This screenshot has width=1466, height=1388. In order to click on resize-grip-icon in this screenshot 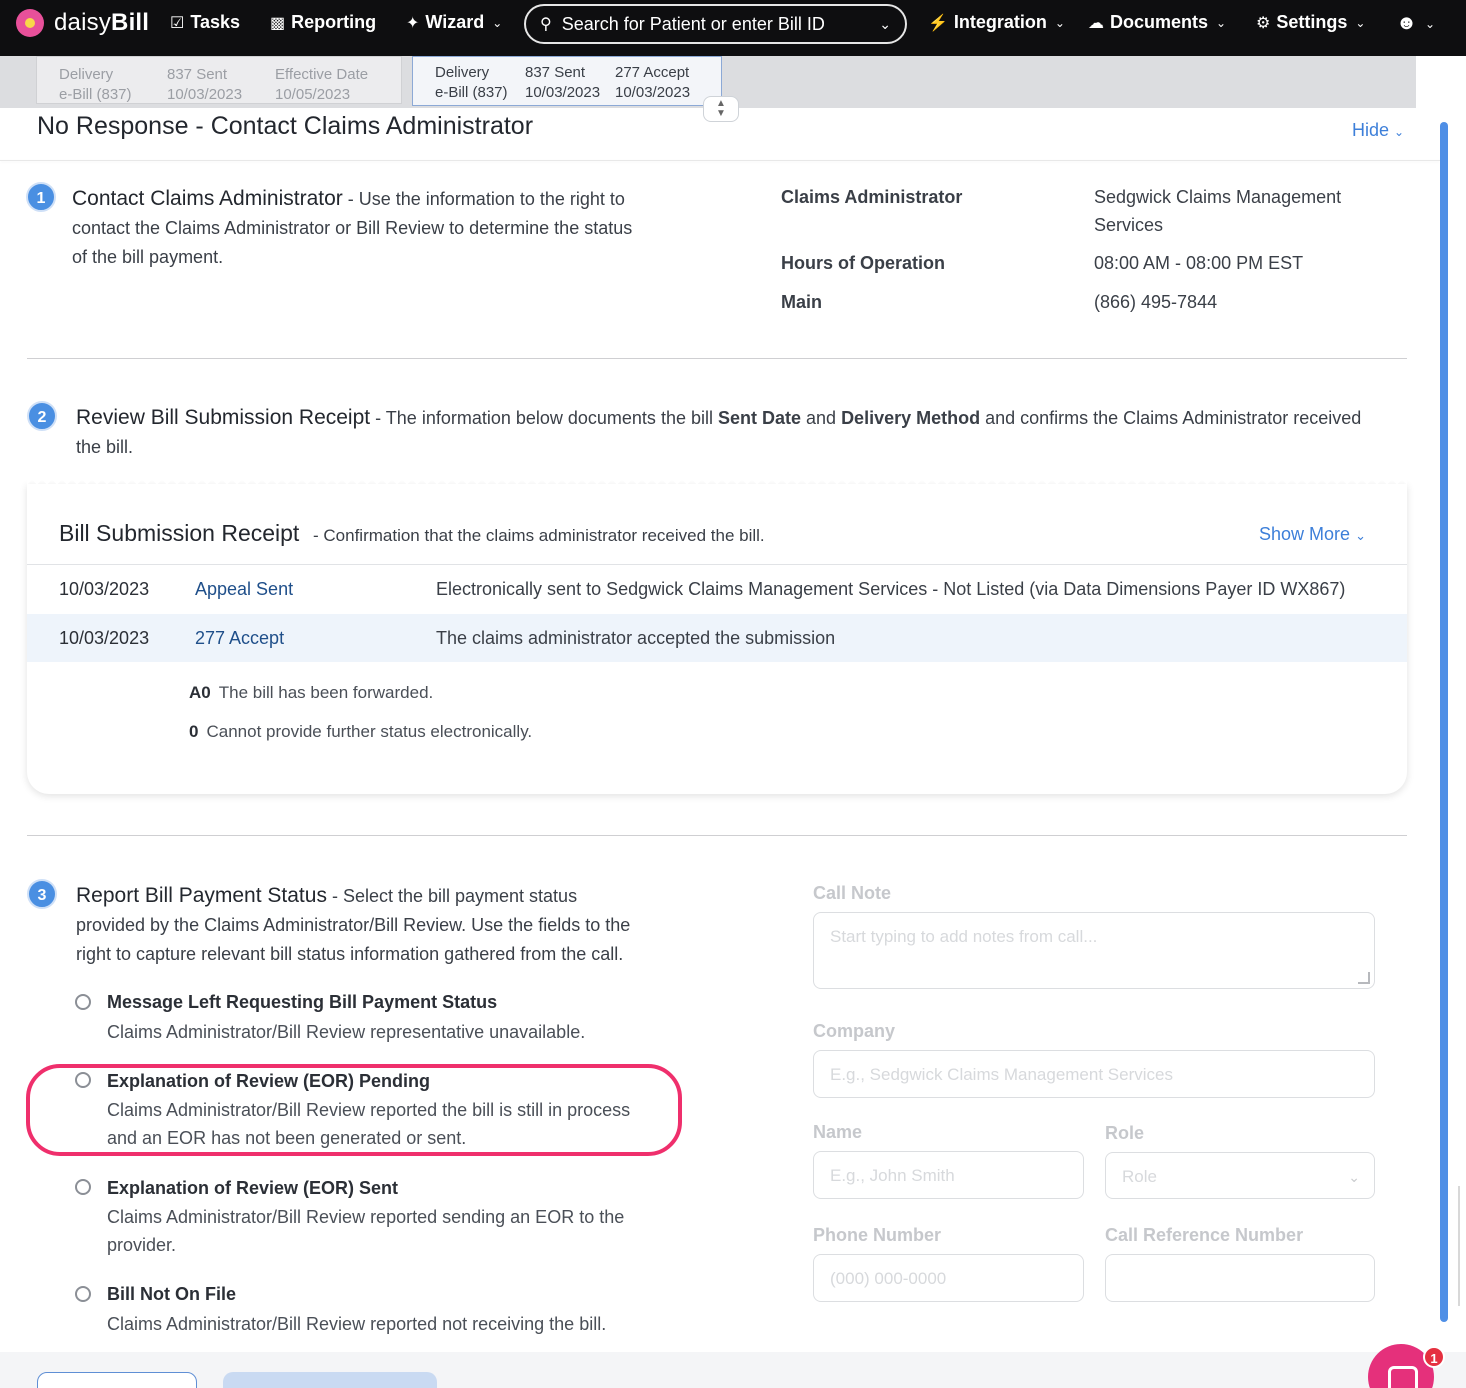, I will do `click(1364, 978)`.